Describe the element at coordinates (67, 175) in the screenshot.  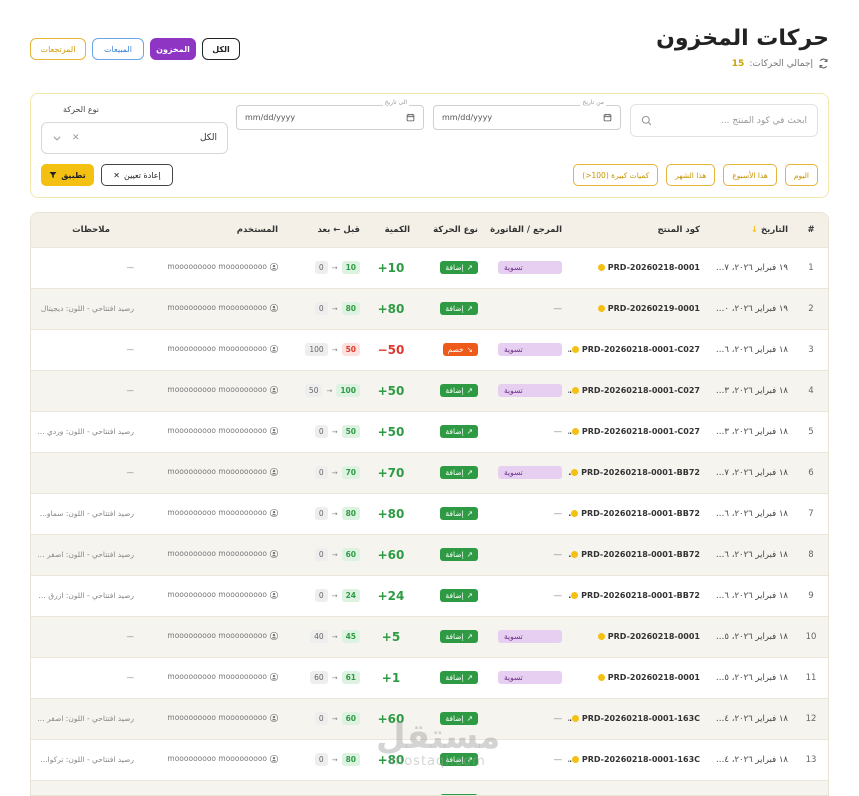
I see `apply-button: تطبيق` at that location.